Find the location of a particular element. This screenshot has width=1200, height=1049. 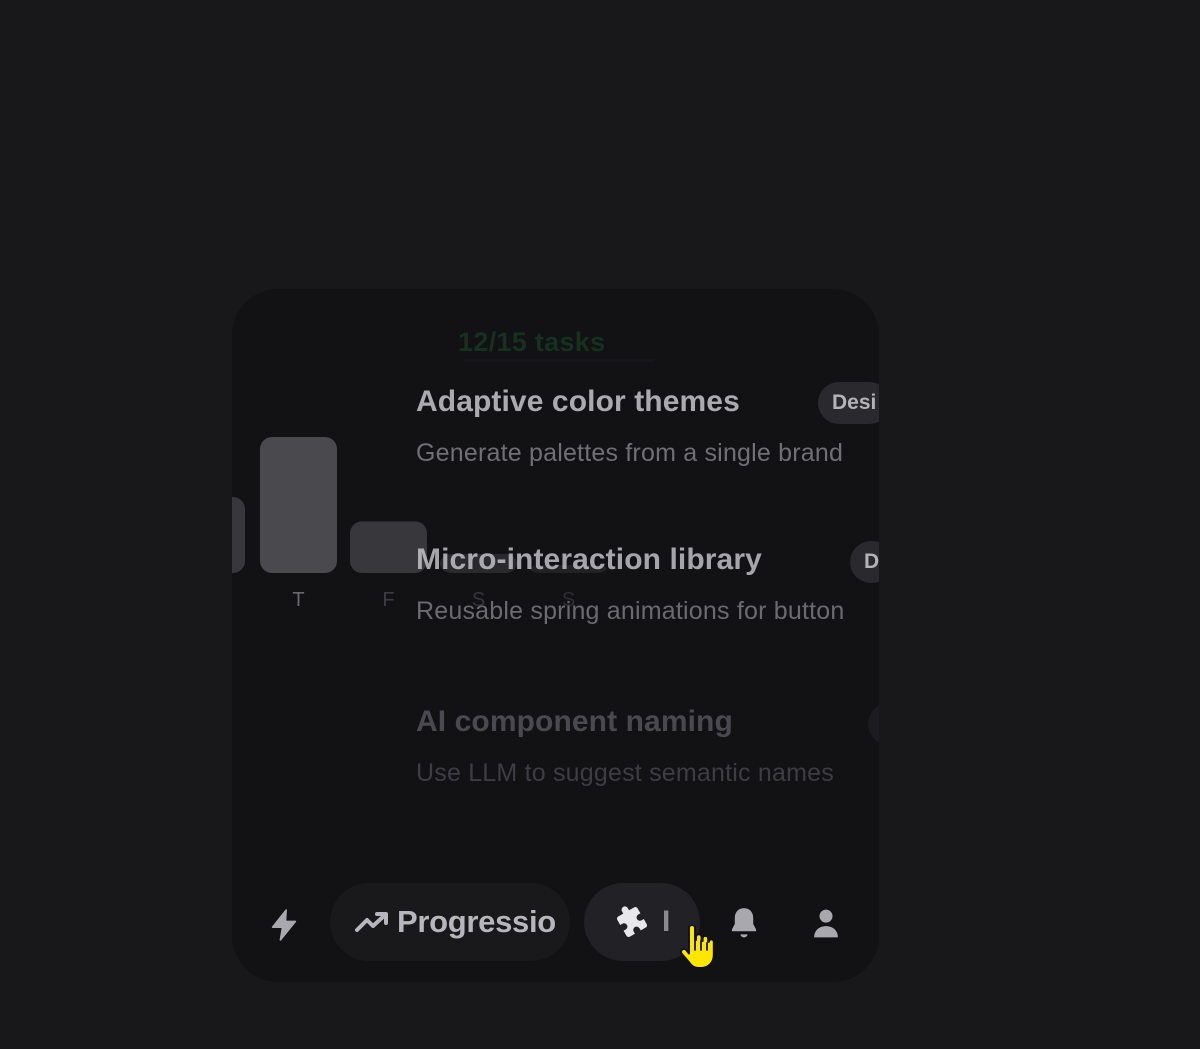

chart-bar is located at coordinates (298, 505).